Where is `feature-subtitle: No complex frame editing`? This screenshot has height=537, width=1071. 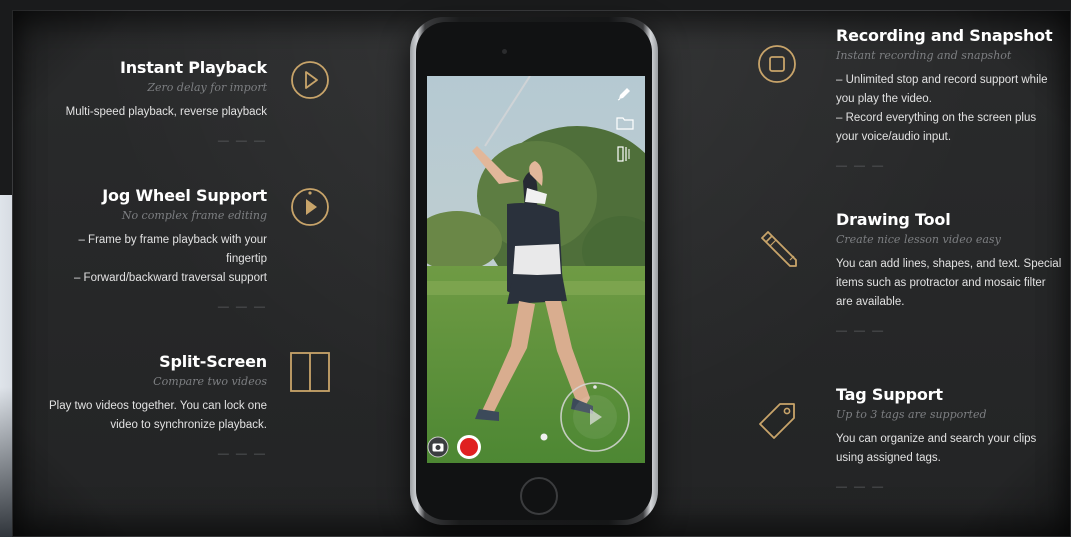 feature-subtitle: No complex frame editing is located at coordinates (194, 215).